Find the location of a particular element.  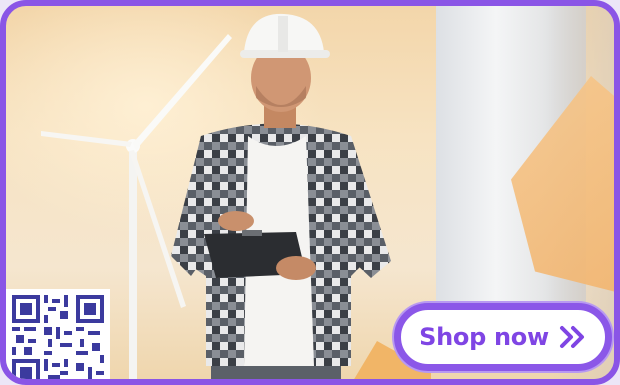

double-chevron-right-icon is located at coordinates (571, 337).